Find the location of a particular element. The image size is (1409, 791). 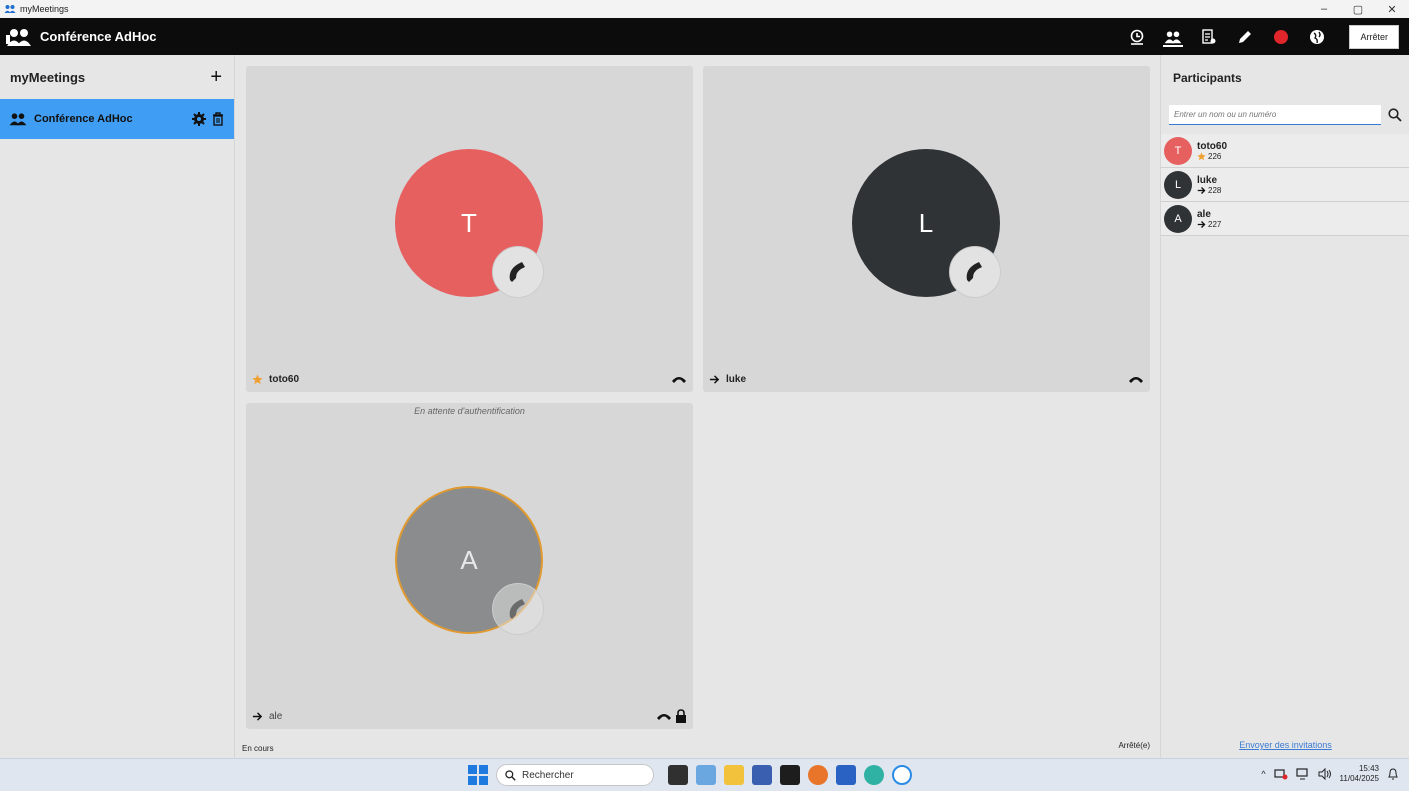

history-button is located at coordinates (1137, 36).